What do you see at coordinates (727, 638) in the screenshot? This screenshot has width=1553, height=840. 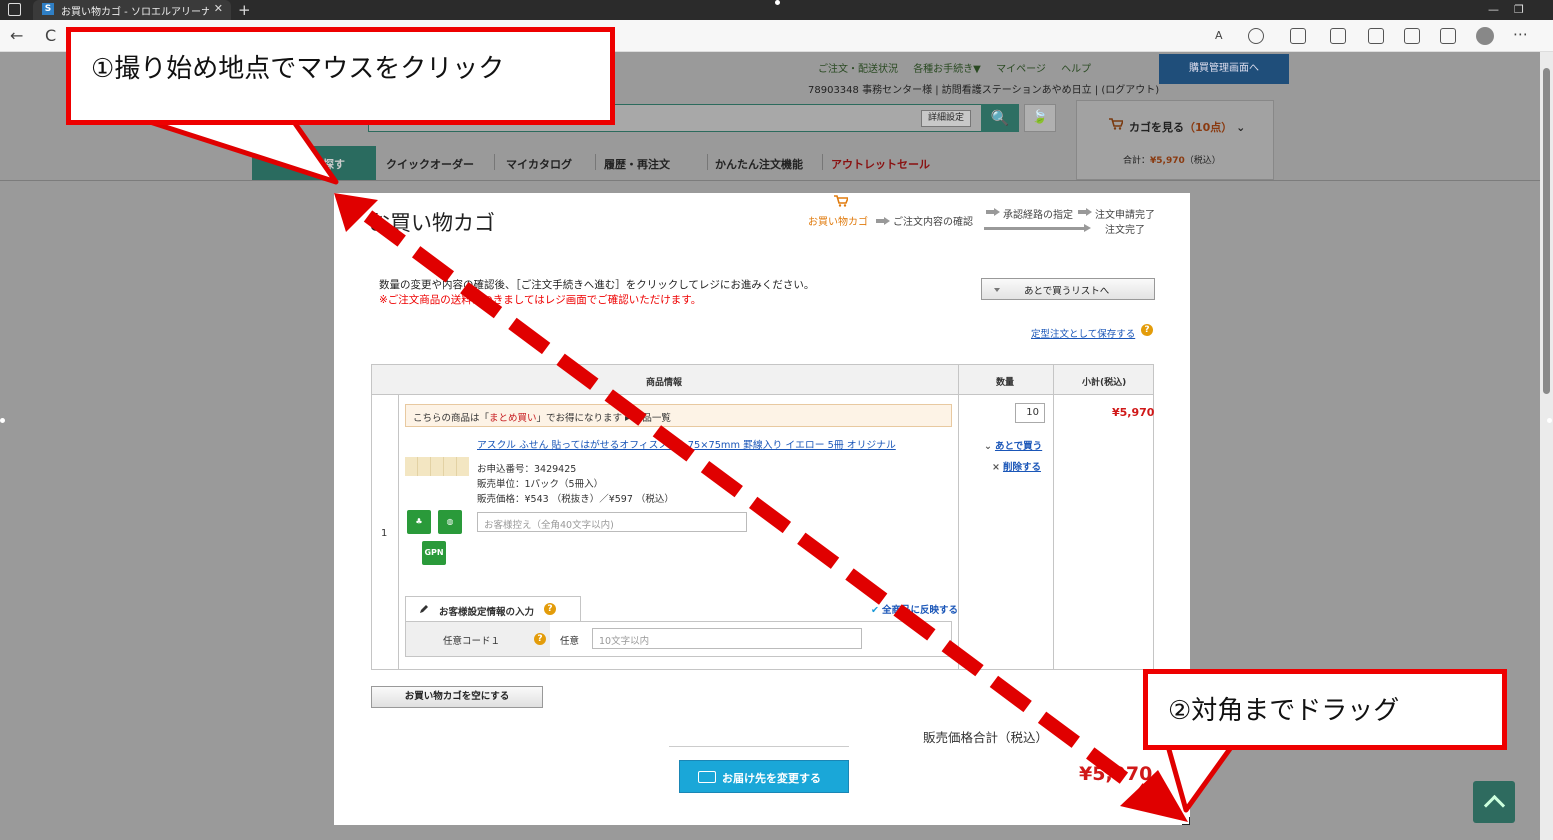 I see `custom-code-input: 10文字以内` at bounding box center [727, 638].